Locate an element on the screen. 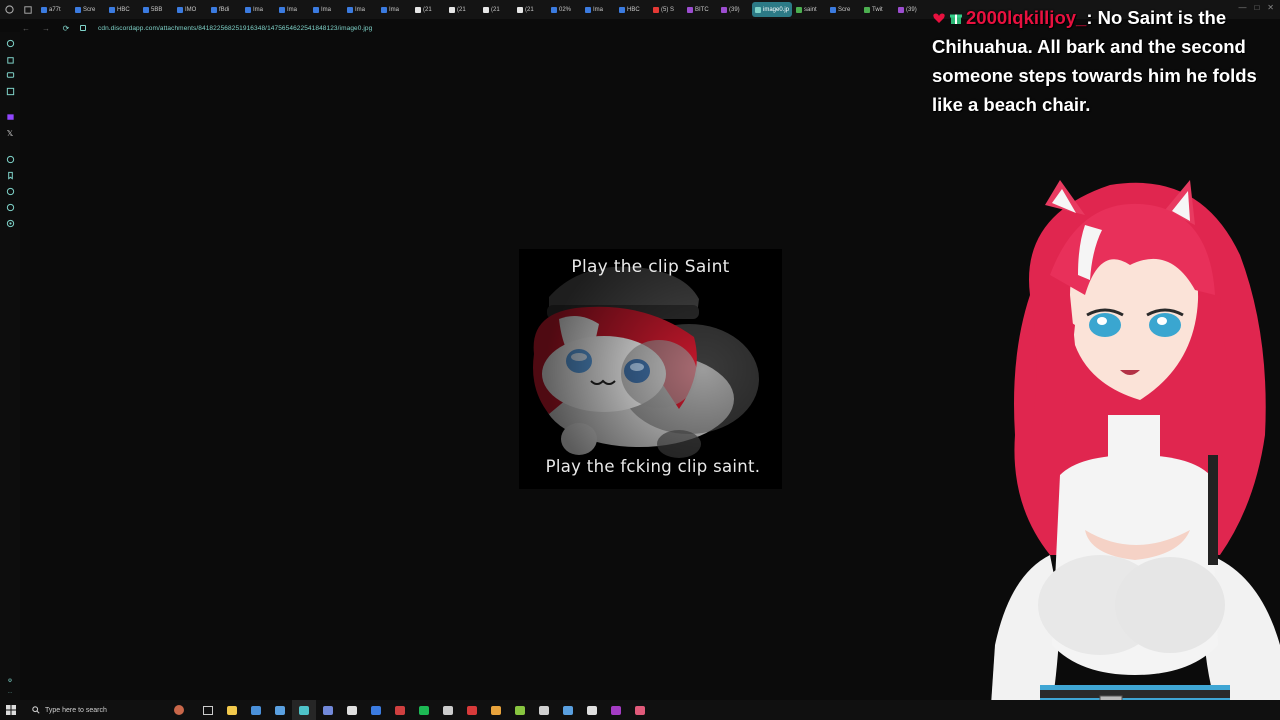 Image resolution: width=1280 pixels, height=720 pixels. site-info-icon is located at coordinates (83, 28).